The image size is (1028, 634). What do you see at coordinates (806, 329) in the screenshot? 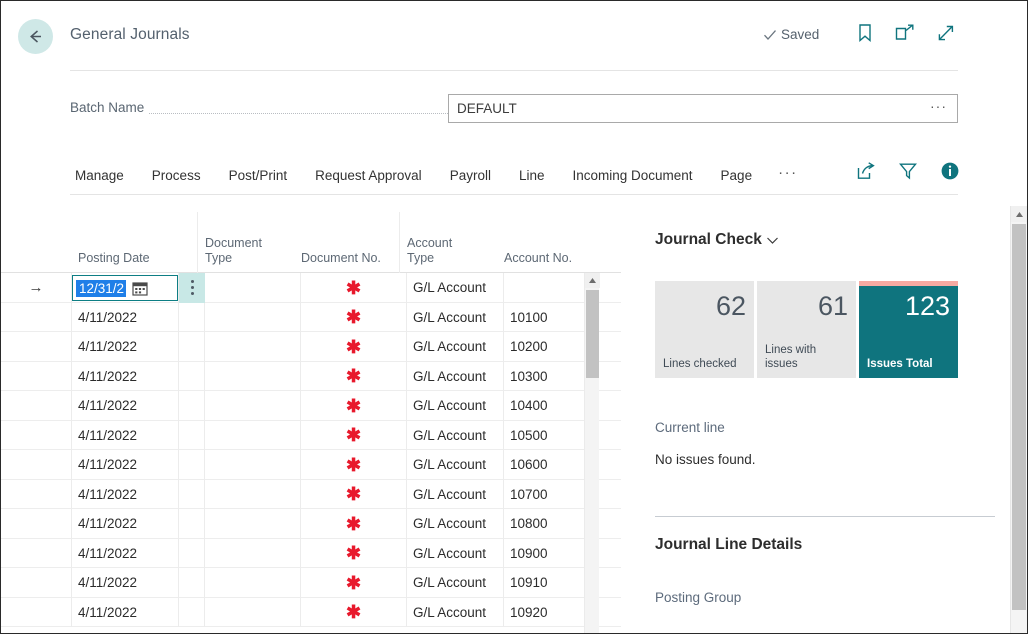
I see `cue-tile-lines-with-issues: 61 Lines with issues` at bounding box center [806, 329].